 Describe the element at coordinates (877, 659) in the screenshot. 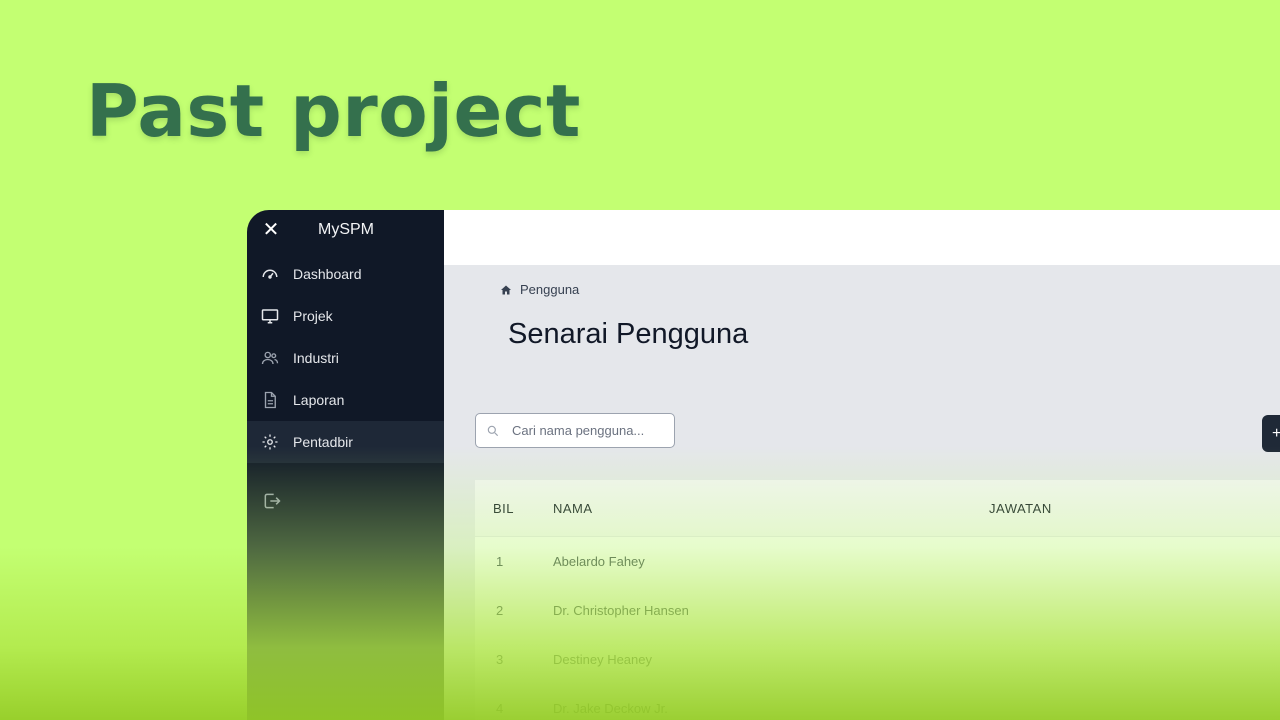

I see `table-row: 3 Destiney Heaney` at that location.